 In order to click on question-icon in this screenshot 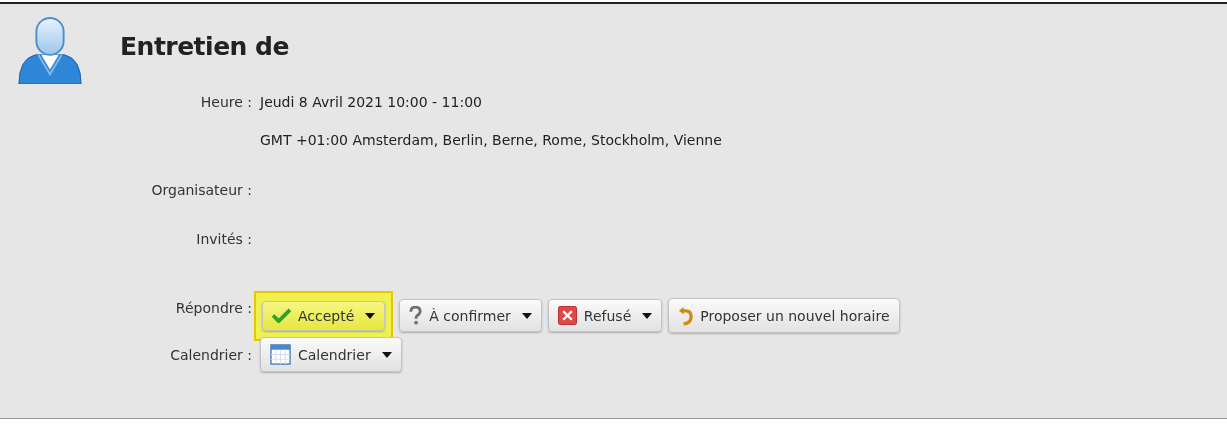, I will do `click(416, 315)`.